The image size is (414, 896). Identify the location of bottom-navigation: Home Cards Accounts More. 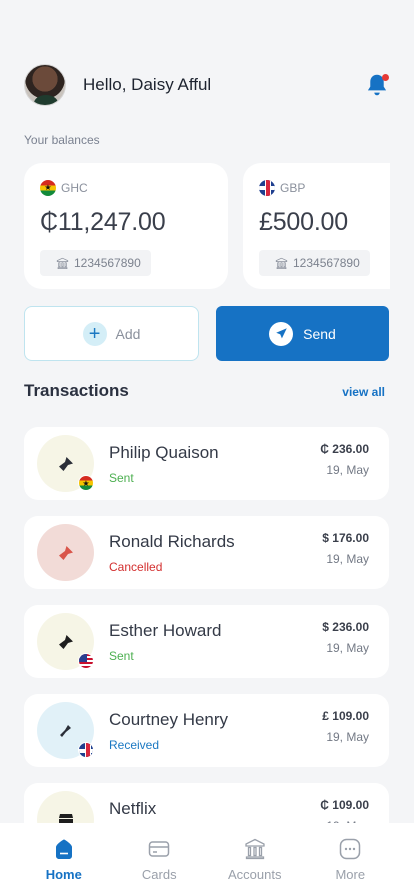
(207, 859).